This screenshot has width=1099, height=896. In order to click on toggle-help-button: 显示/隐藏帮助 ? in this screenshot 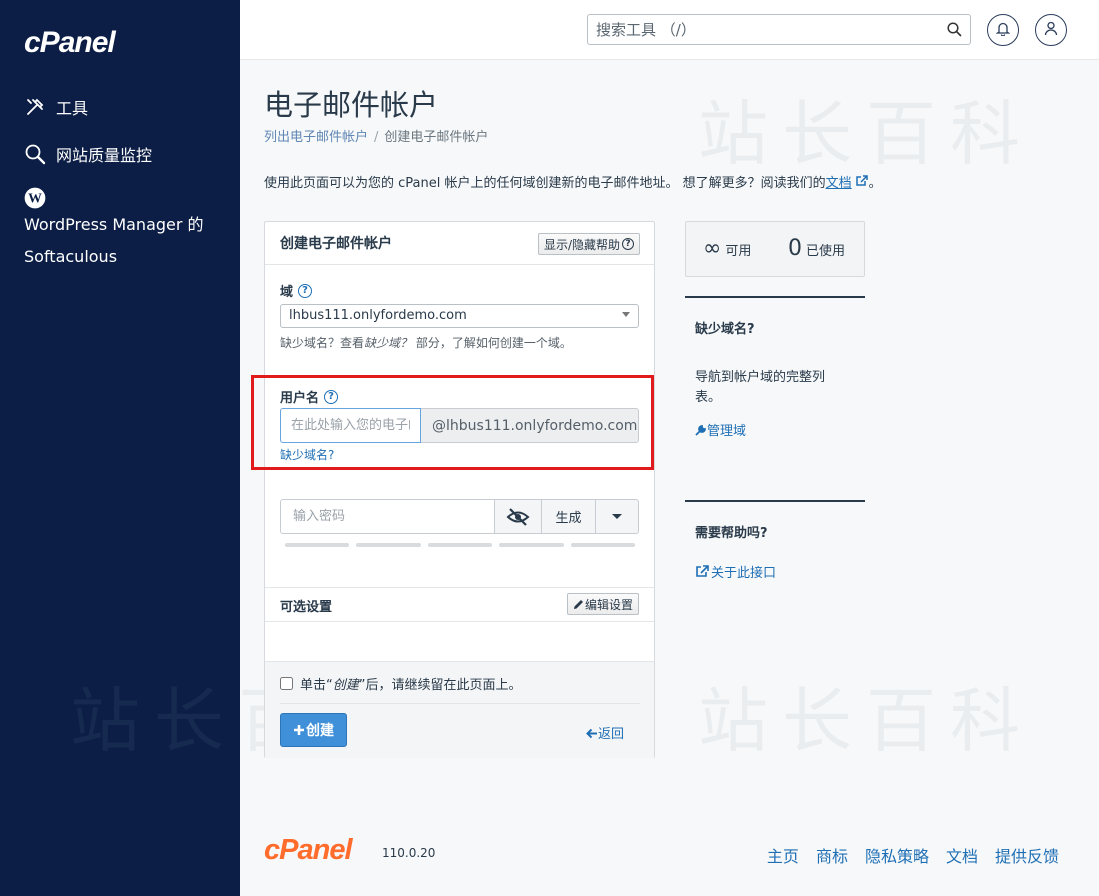, I will do `click(589, 244)`.